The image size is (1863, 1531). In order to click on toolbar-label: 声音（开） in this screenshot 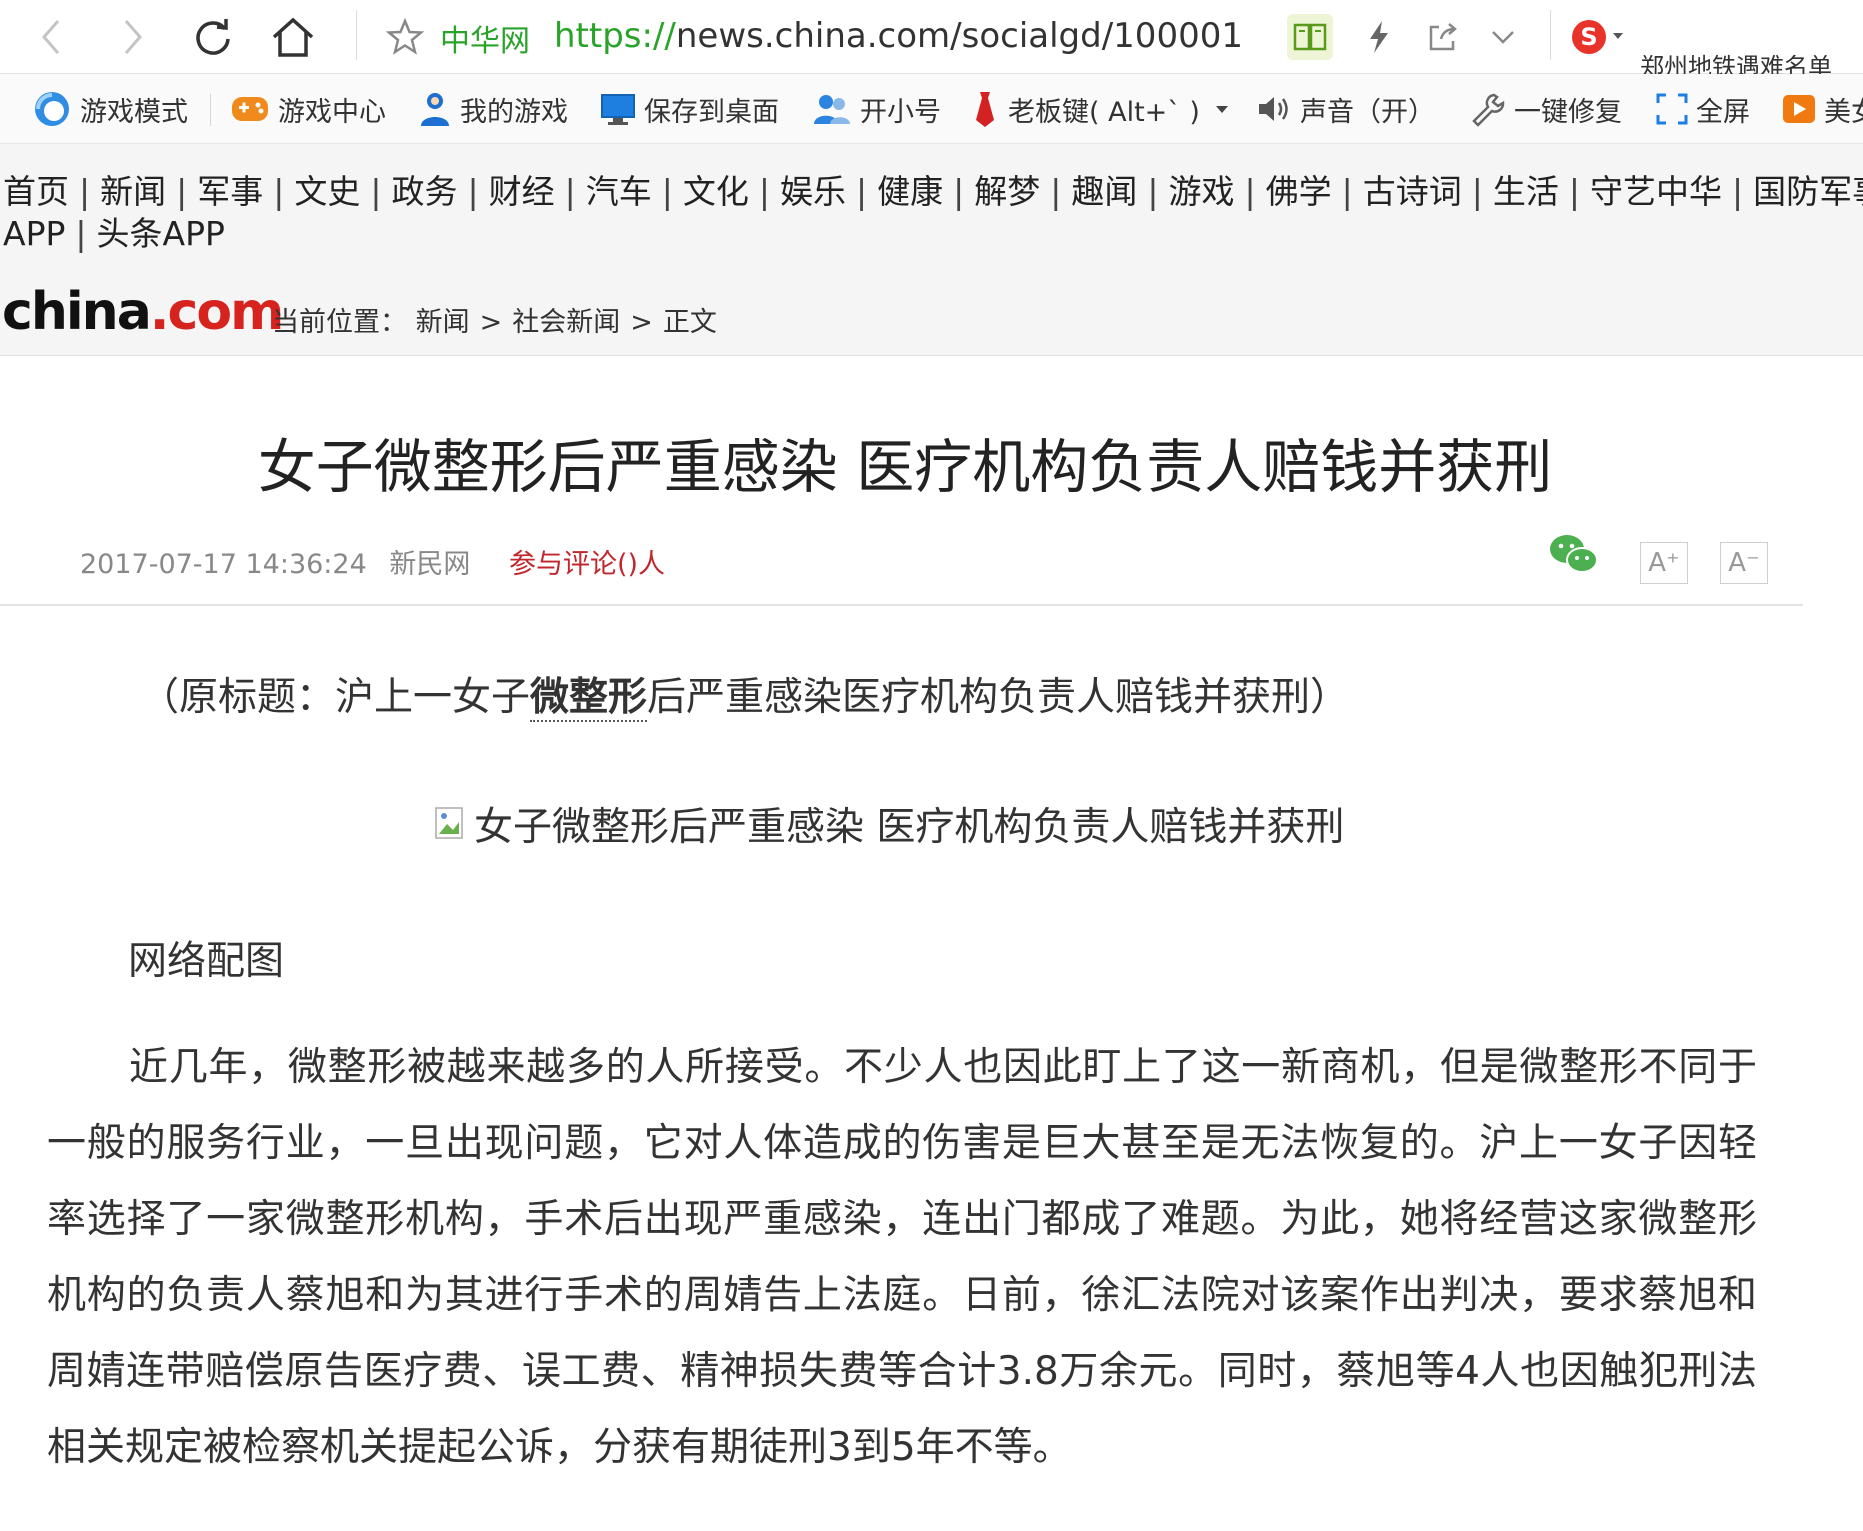, I will do `click(1367, 112)`.